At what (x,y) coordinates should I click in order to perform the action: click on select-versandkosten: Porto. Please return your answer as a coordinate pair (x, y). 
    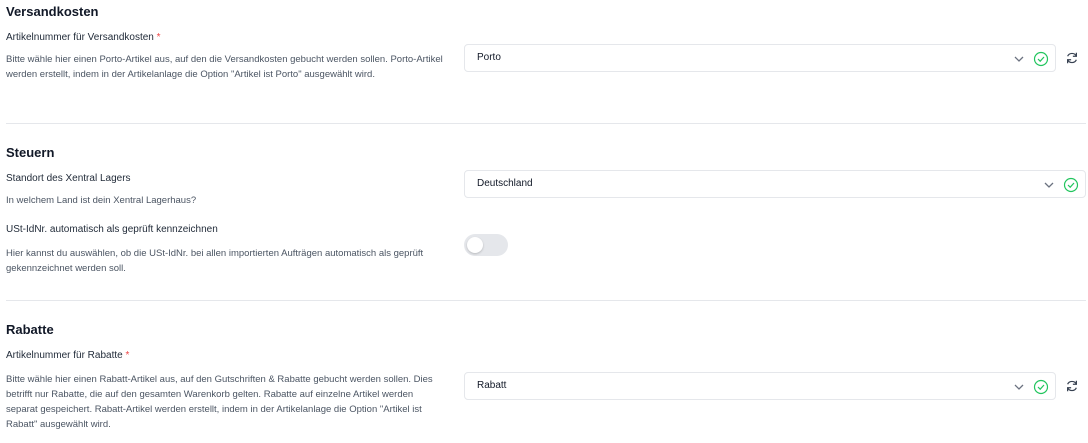
    Looking at the image, I should click on (760, 58).